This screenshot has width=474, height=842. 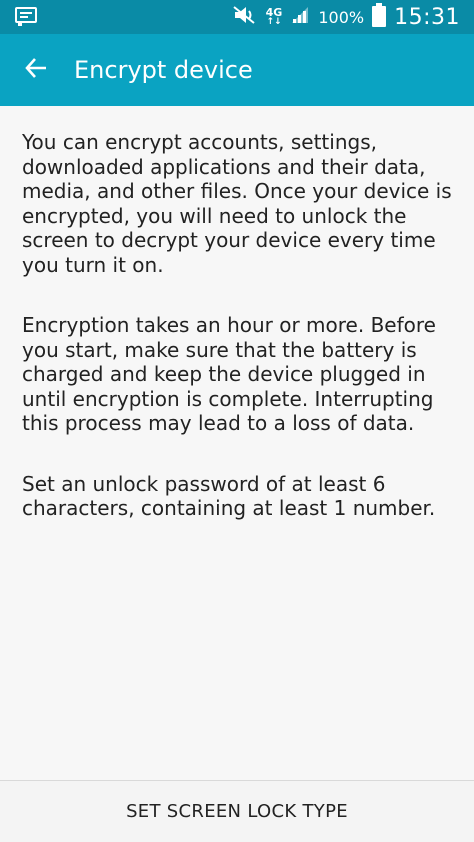 What do you see at coordinates (26, 17) in the screenshot?
I see `notification-icon` at bounding box center [26, 17].